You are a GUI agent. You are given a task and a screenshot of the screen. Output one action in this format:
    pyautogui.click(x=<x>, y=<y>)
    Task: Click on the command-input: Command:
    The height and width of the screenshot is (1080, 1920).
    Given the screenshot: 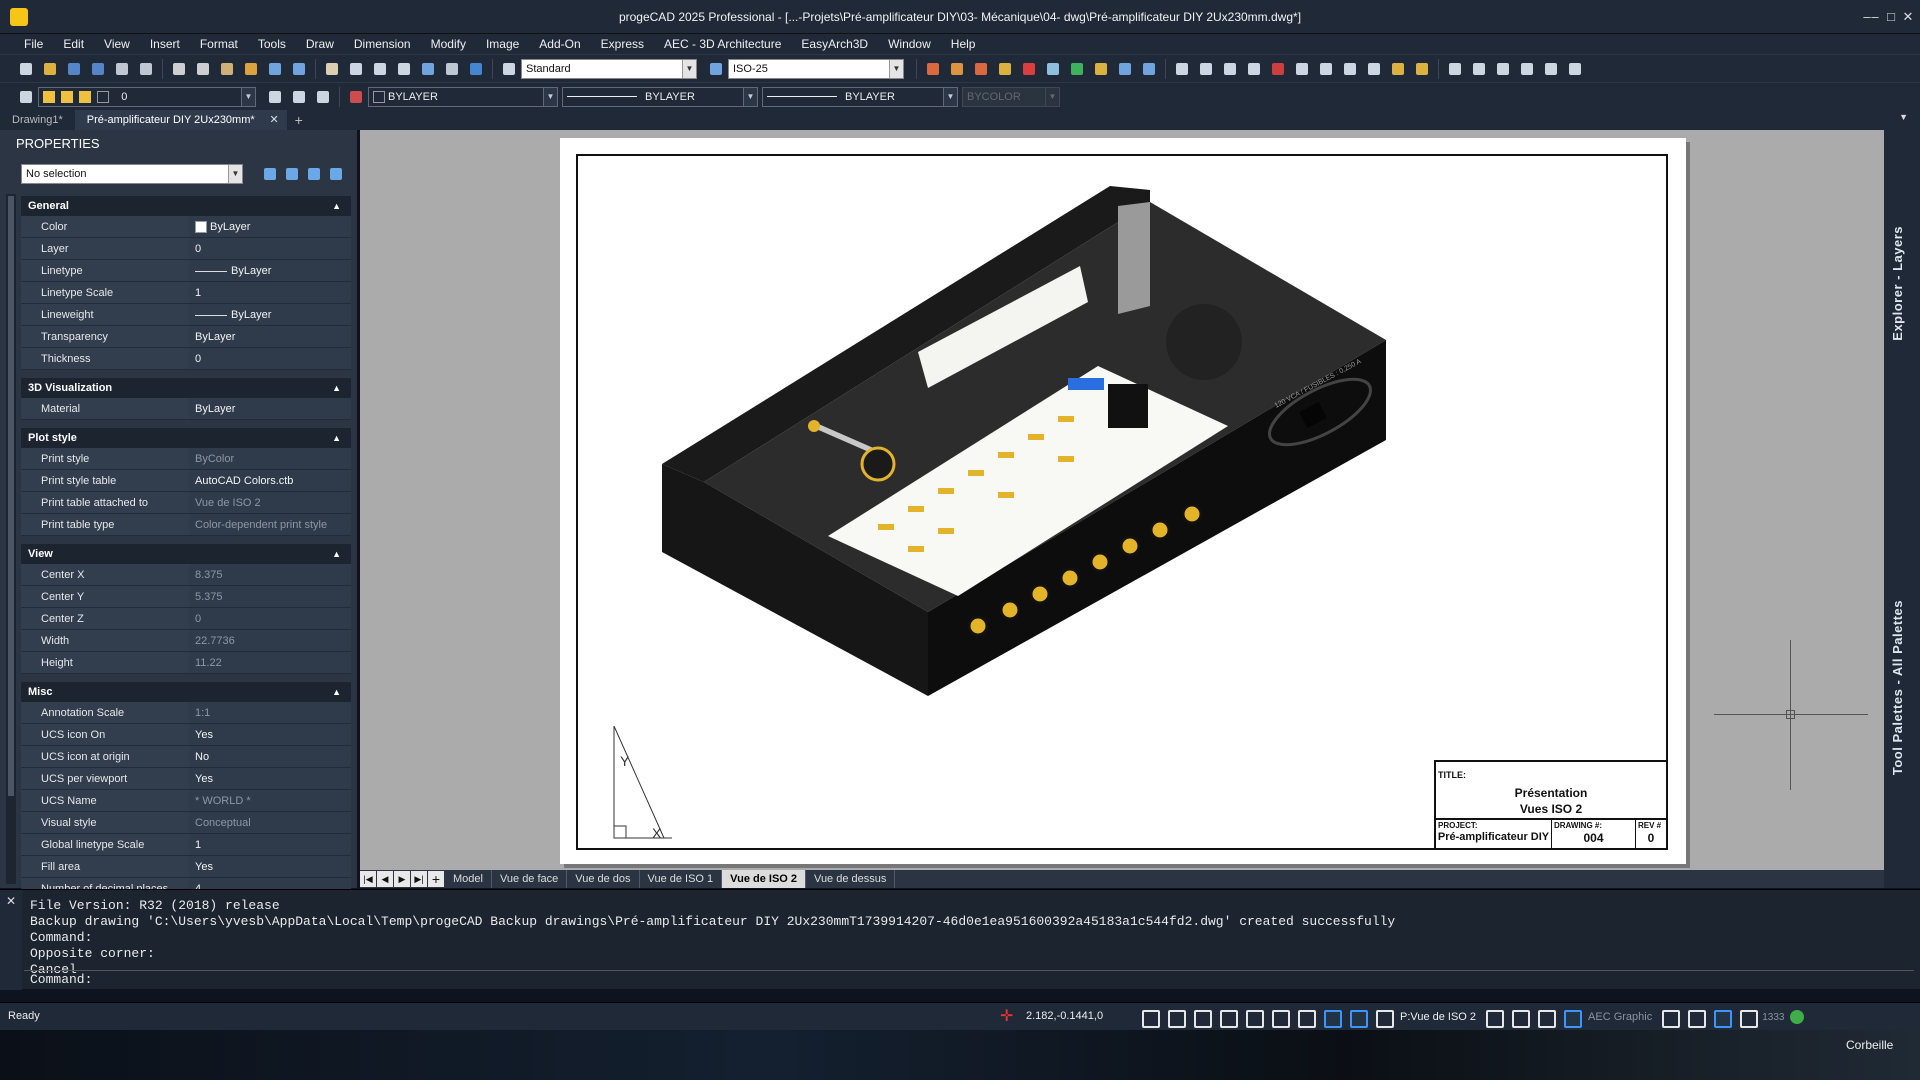 What is the action you would take?
    pyautogui.click(x=969, y=979)
    